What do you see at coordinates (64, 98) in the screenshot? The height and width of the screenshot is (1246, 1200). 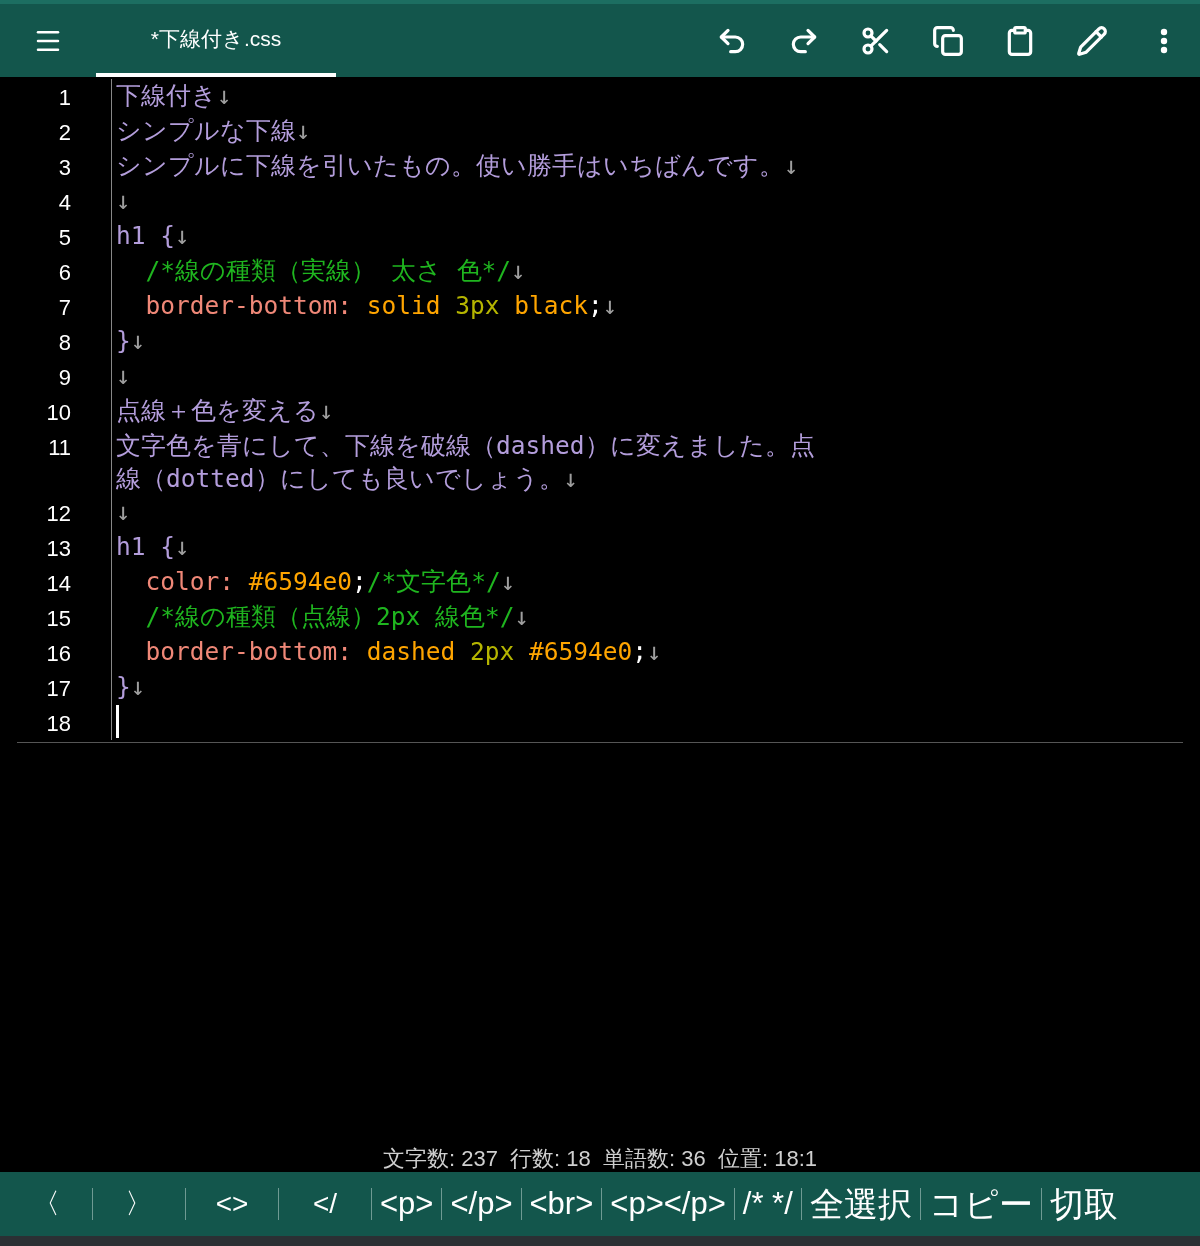 I see `line-number: 1` at bounding box center [64, 98].